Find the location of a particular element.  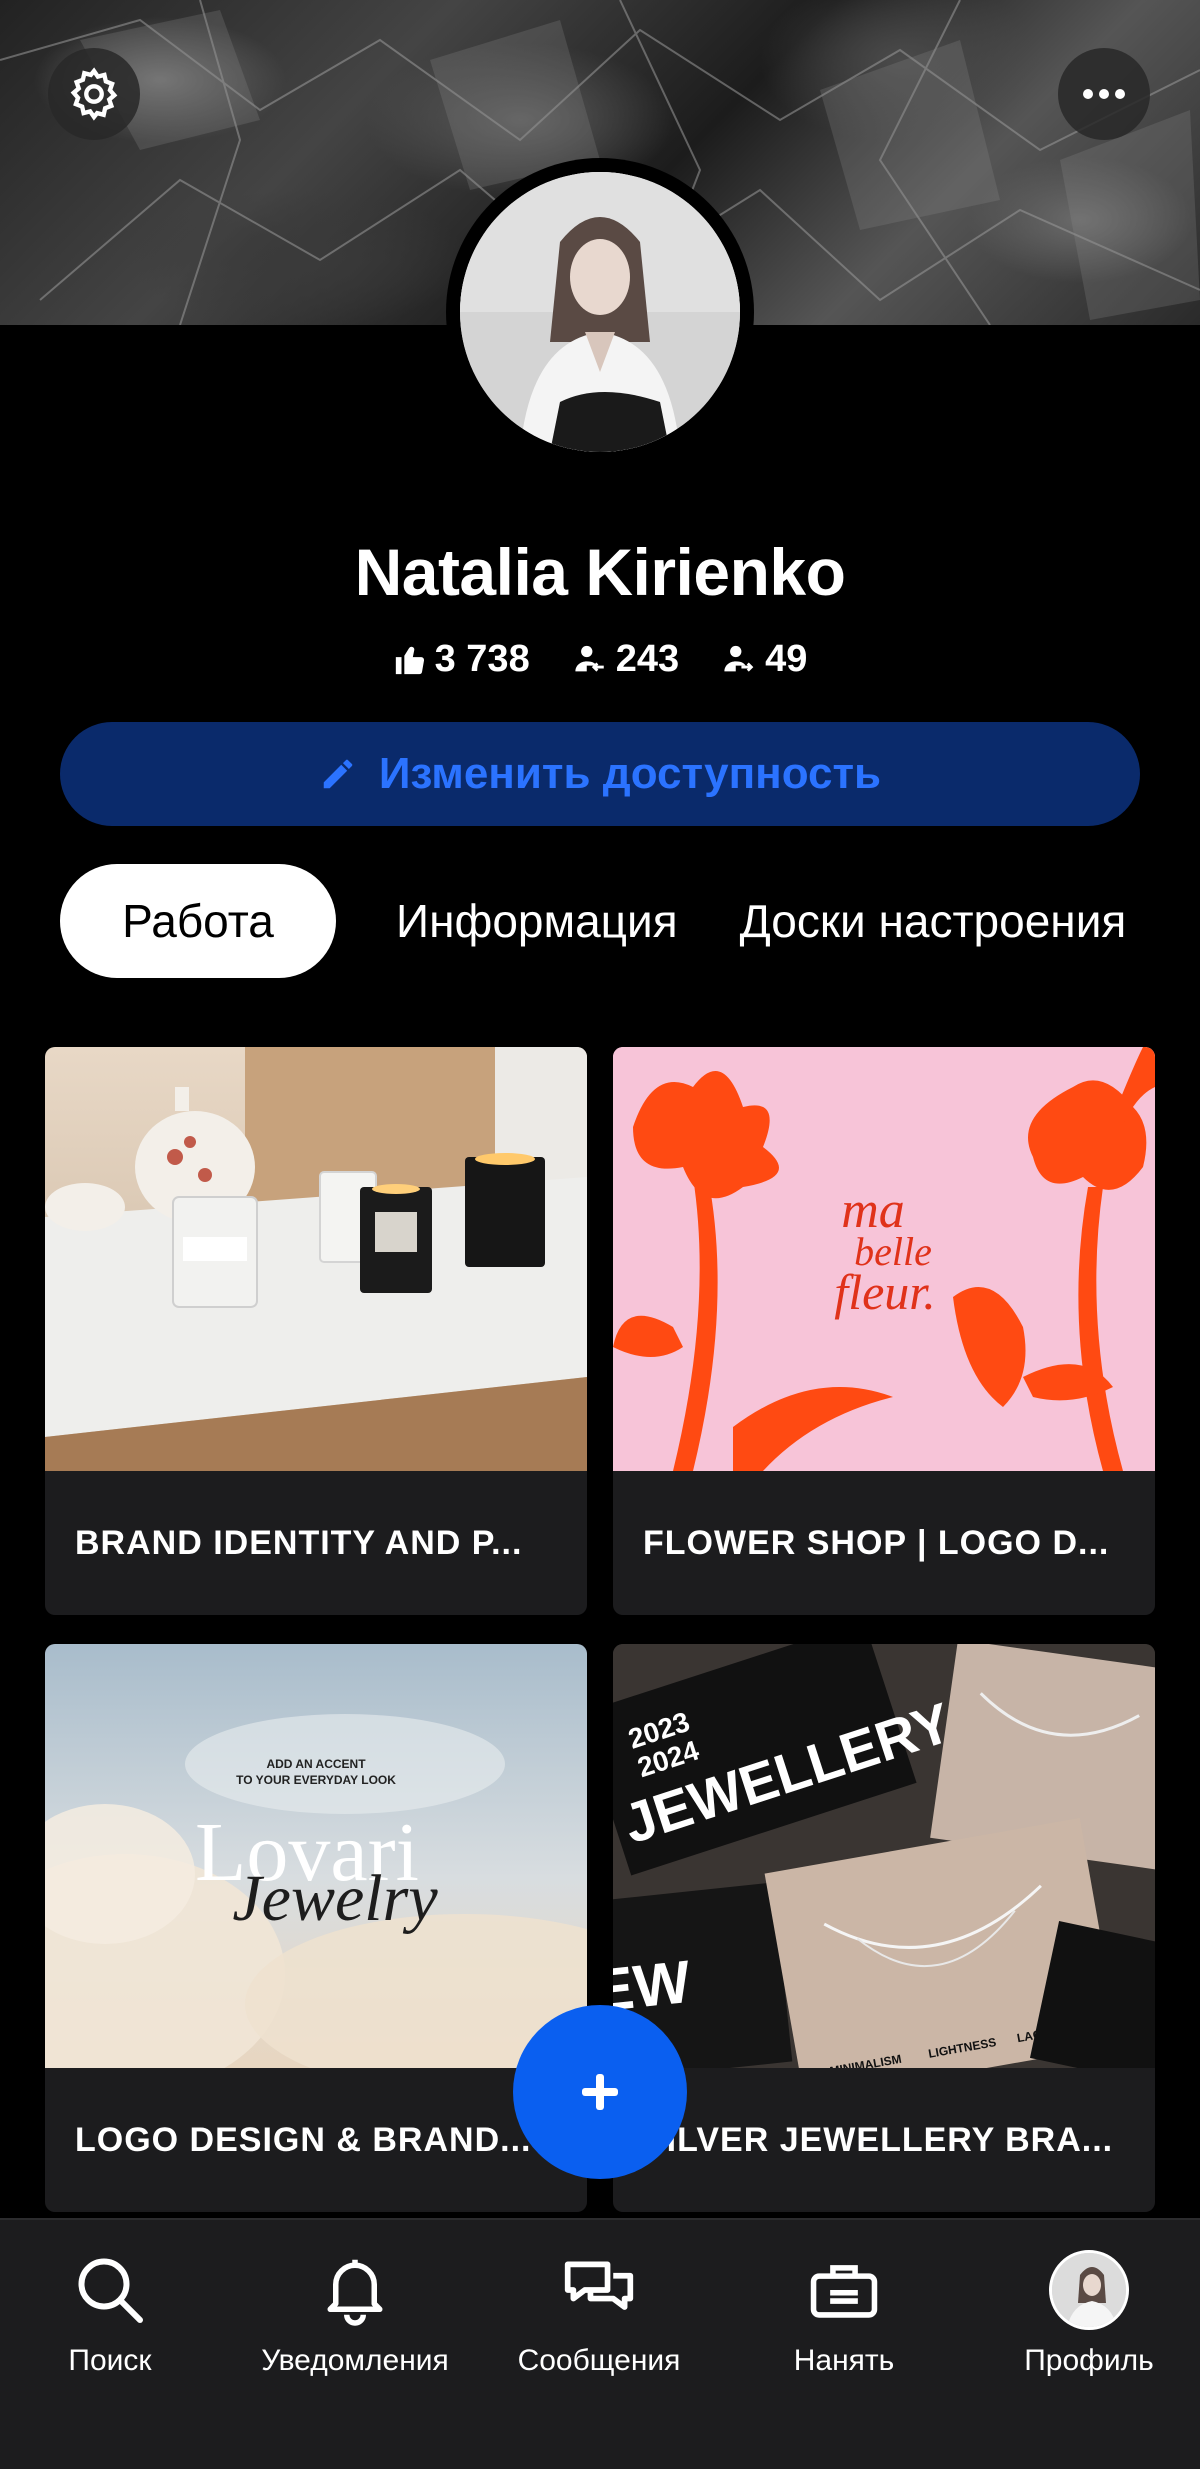

nav-notifications: Уведомления is located at coordinates (355, 2314).